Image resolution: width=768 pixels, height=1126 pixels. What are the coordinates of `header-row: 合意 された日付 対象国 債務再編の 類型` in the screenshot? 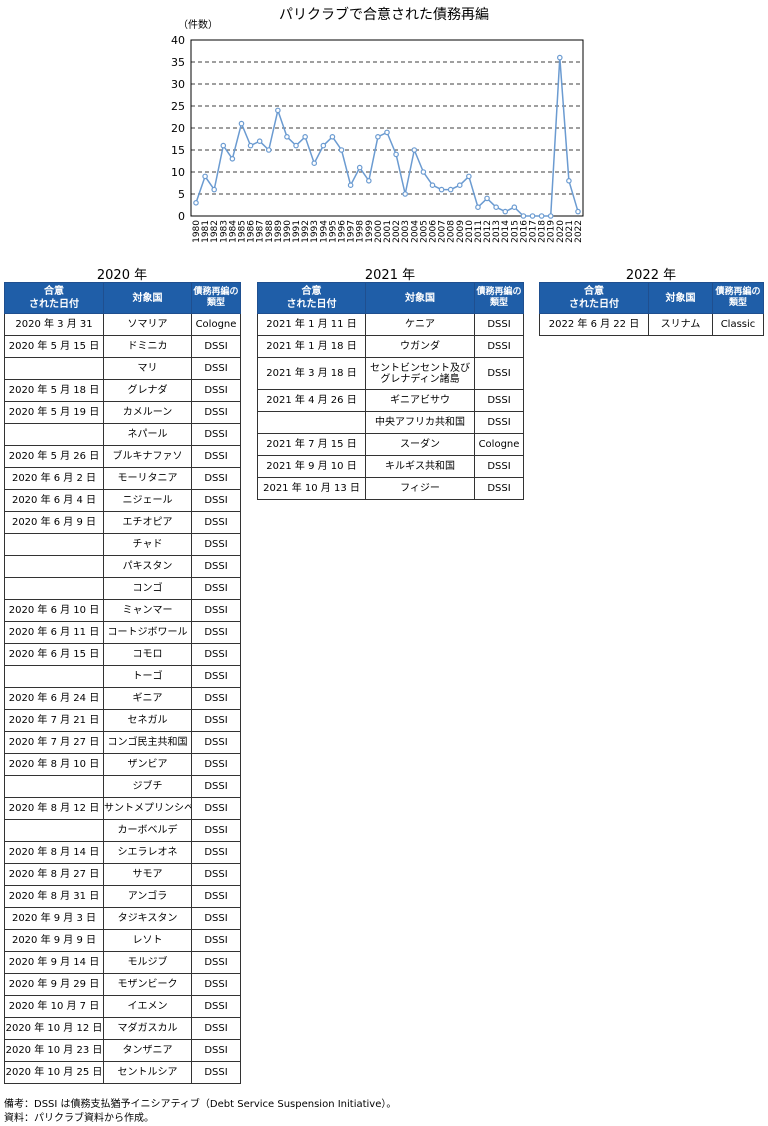 It's located at (390, 298).